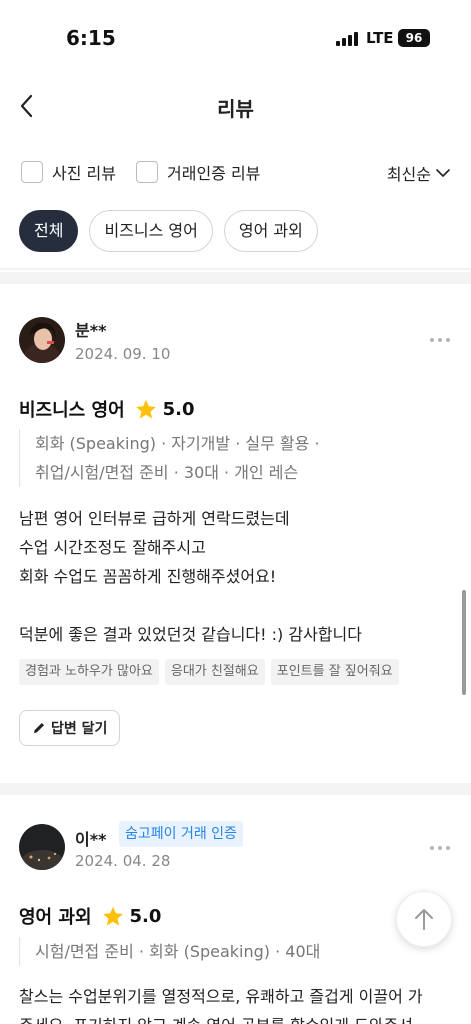  Describe the element at coordinates (39, 728) in the screenshot. I see `pencil-icon` at that location.